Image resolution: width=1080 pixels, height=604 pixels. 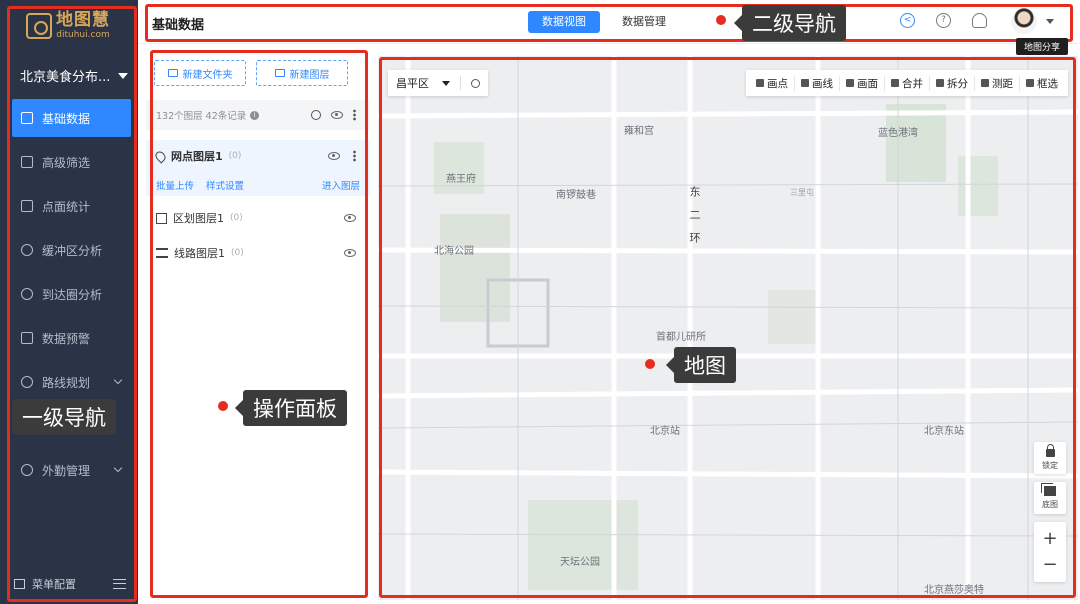 I want to click on annotation-dot, so click(x=223, y=406).